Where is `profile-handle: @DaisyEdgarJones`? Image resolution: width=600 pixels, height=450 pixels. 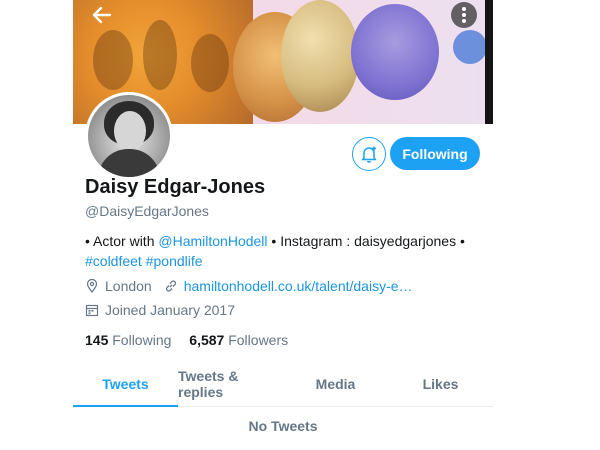
profile-handle: @DaisyEdgarJones is located at coordinates (147, 211).